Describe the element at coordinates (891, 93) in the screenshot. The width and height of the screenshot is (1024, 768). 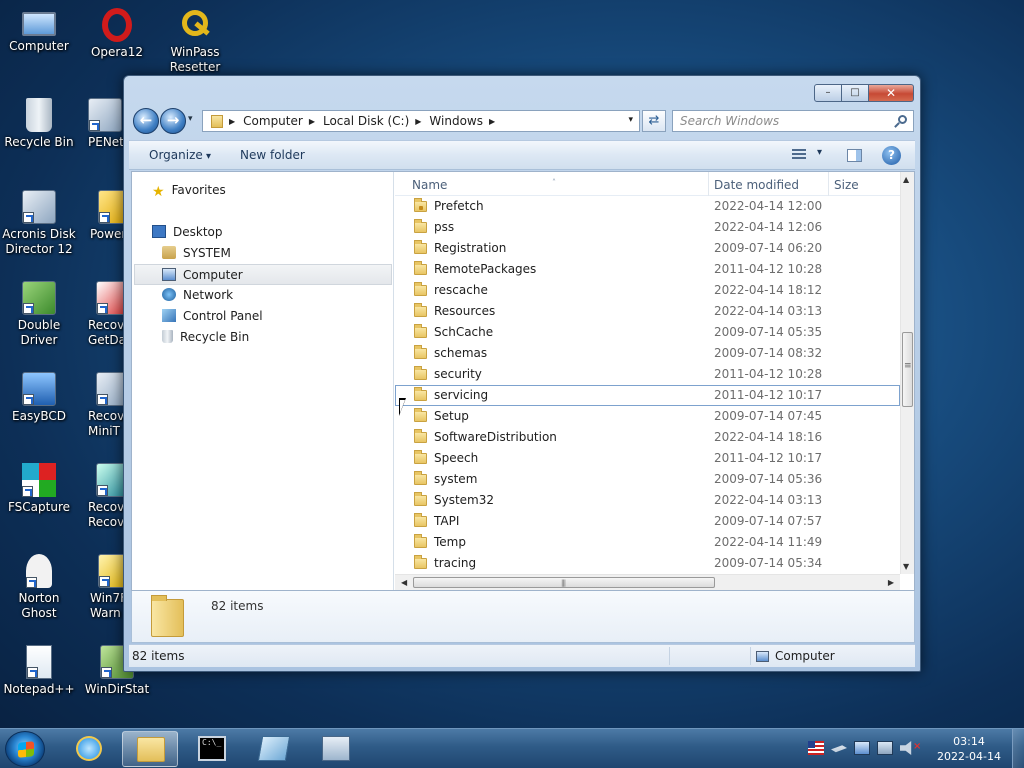
I see `close-button: ✕` at that location.